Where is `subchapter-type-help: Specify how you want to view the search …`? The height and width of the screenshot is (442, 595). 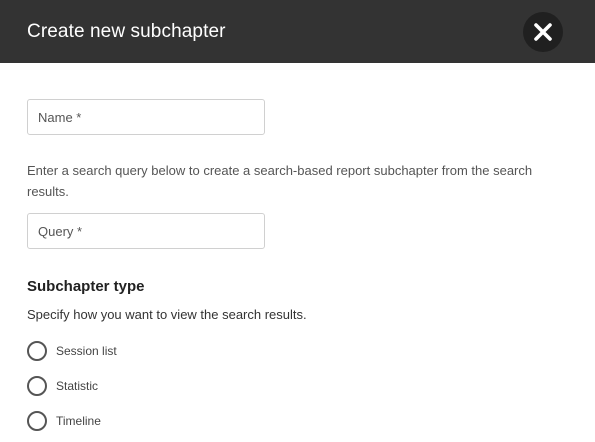 subchapter-type-help: Specify how you want to view the search … is located at coordinates (167, 314).